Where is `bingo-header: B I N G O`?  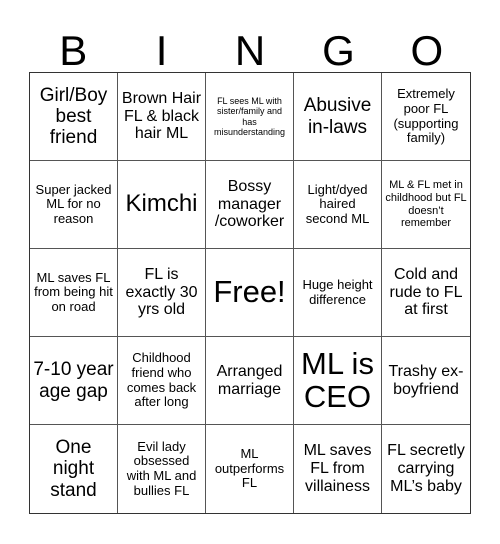 bingo-header: B I N G O is located at coordinates (250, 51).